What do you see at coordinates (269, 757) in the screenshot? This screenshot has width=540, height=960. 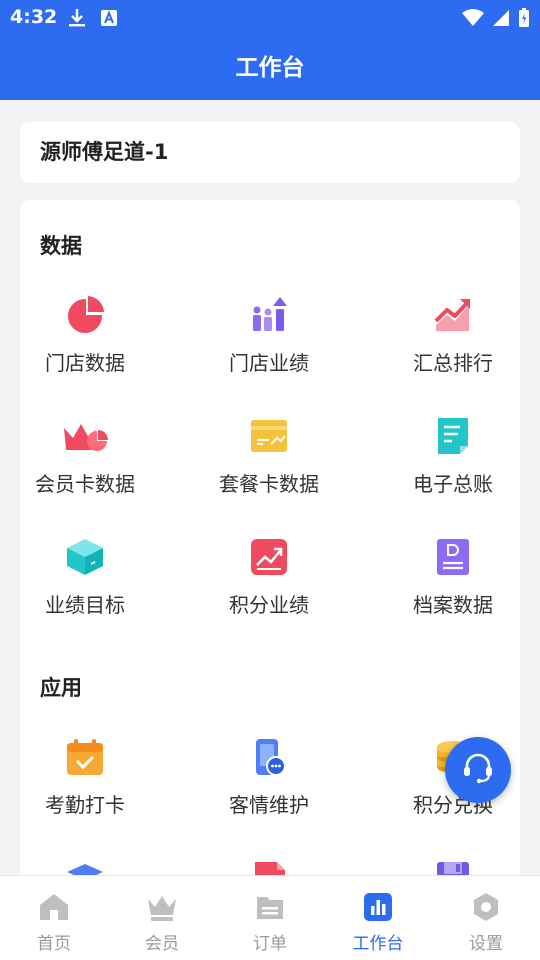 I see `phone-chat-icon` at bounding box center [269, 757].